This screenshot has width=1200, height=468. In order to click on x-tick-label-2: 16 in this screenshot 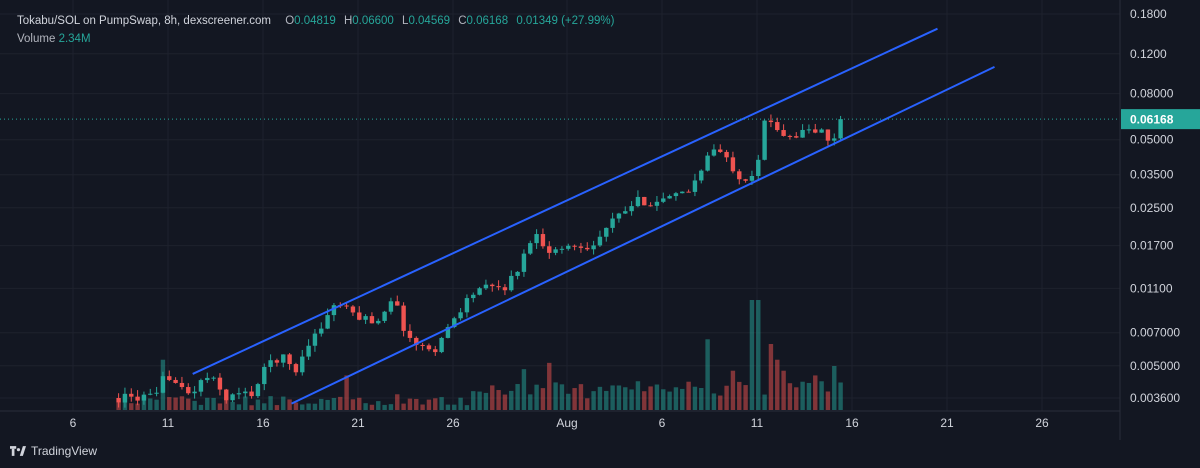, I will do `click(263, 423)`.